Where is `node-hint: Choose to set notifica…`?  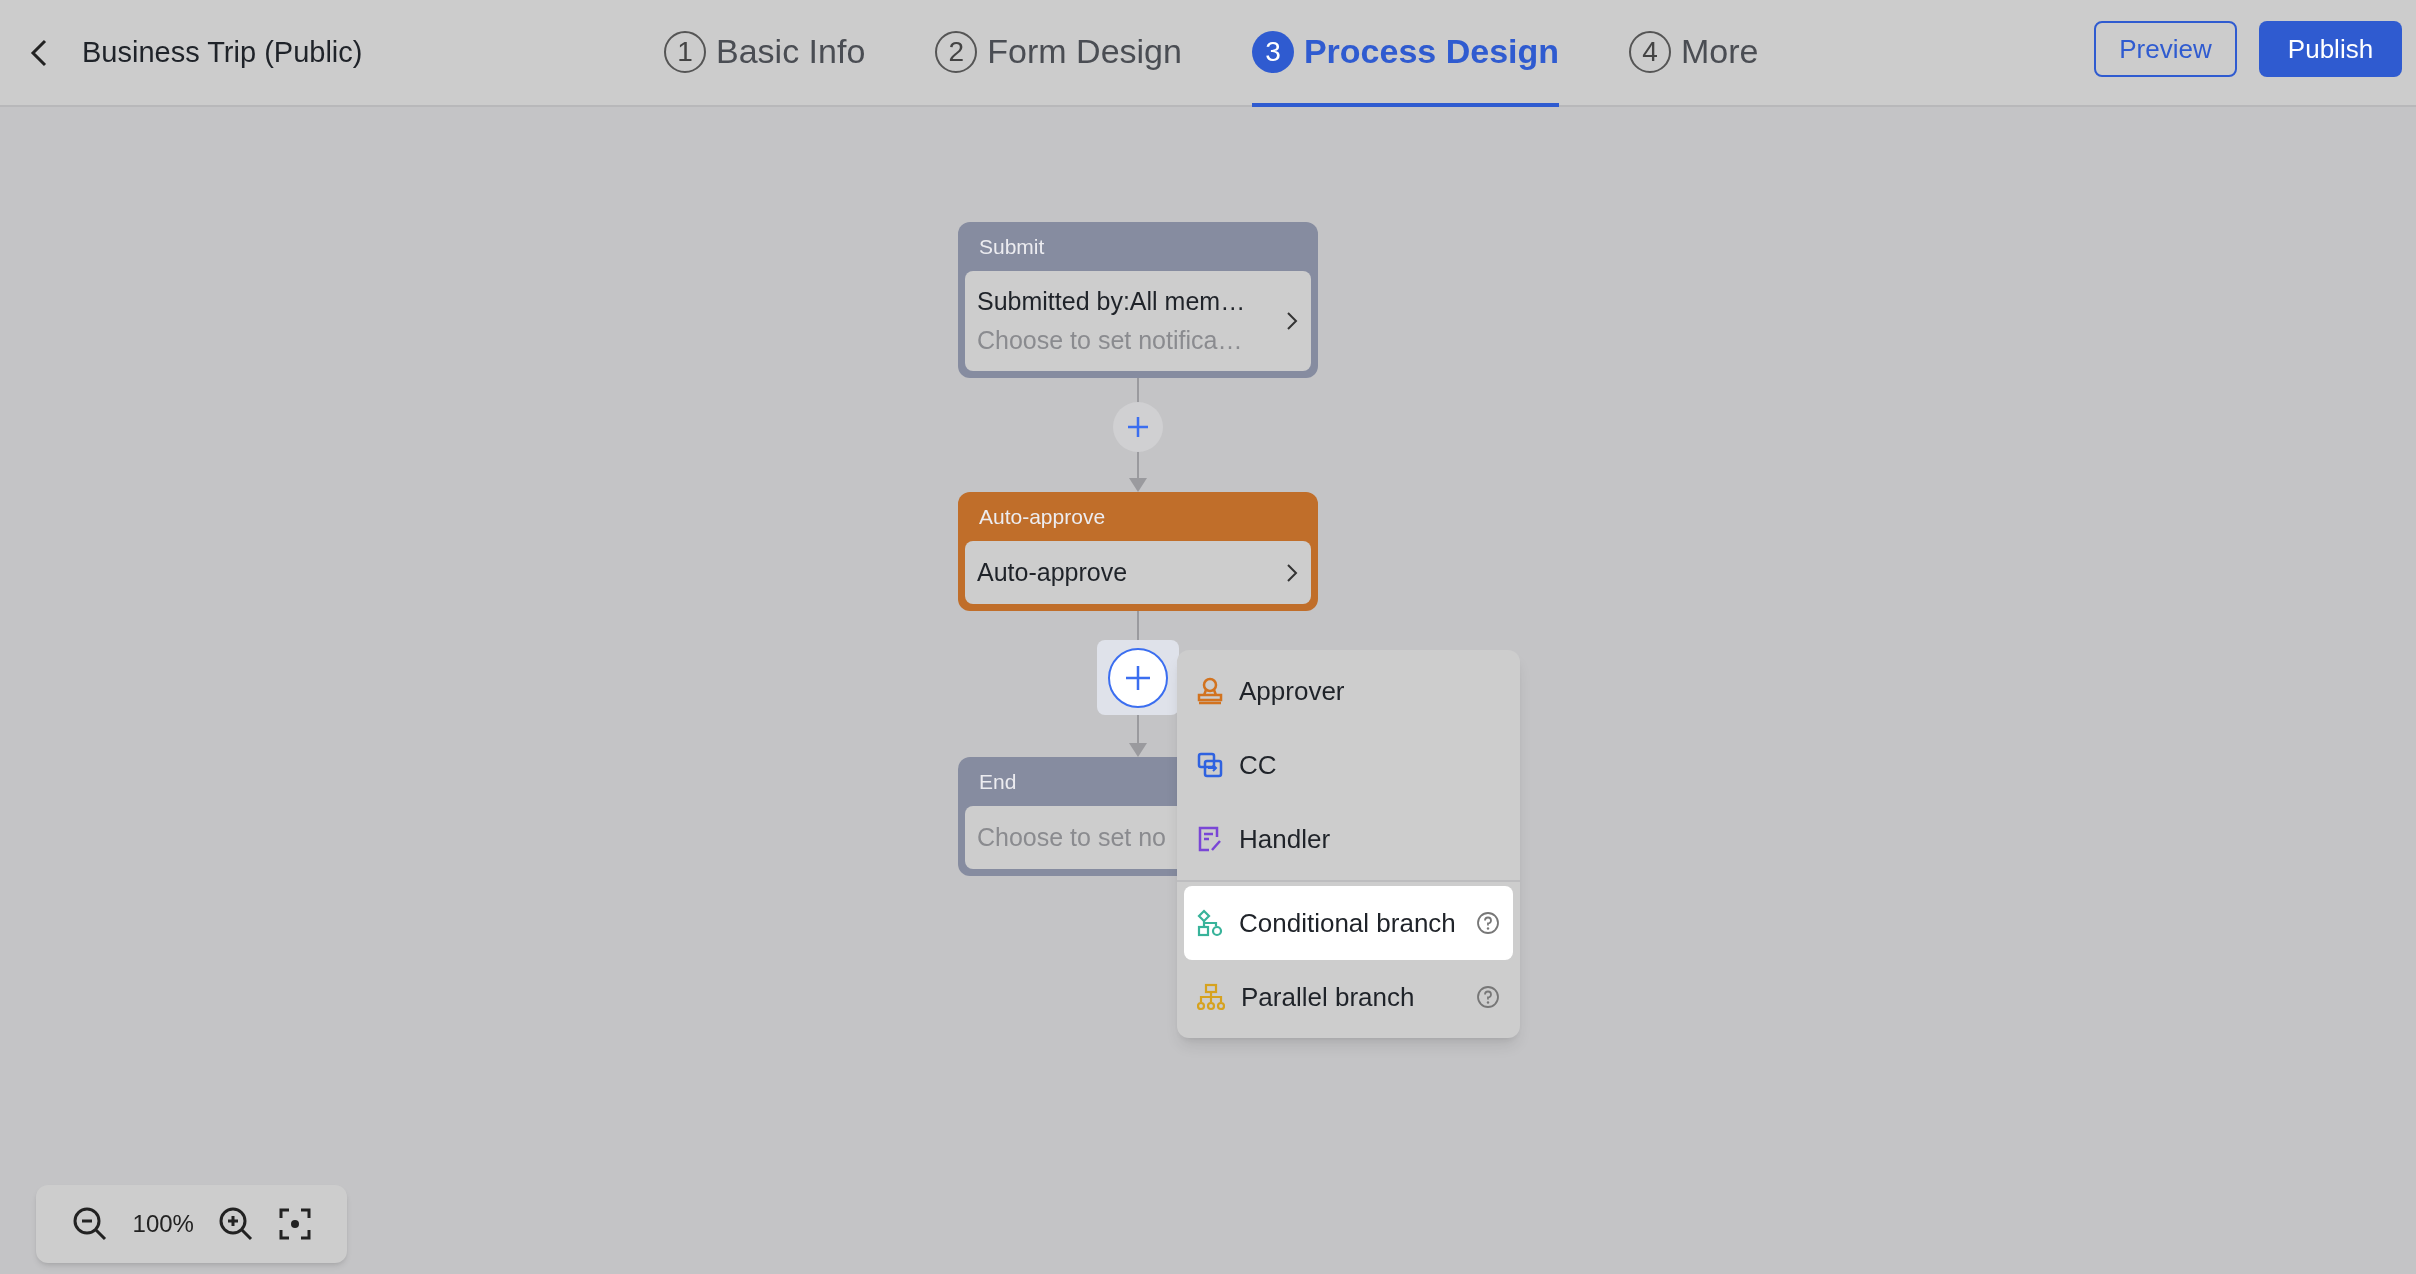 node-hint: Choose to set notifica… is located at coordinates (1110, 340).